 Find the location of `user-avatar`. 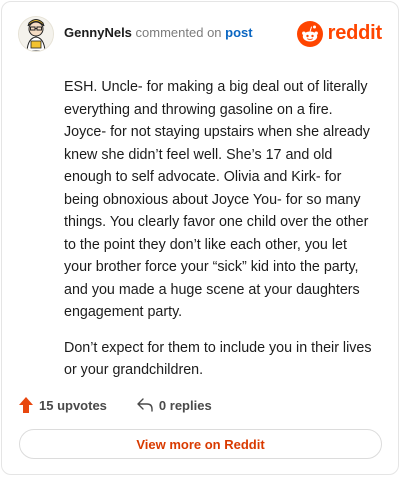

user-avatar is located at coordinates (36, 34).